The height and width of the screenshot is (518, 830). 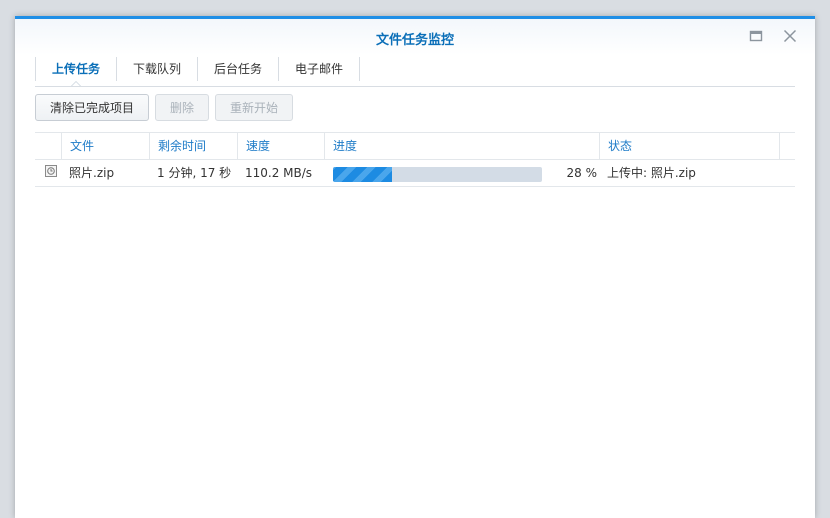 I want to click on tab-upload-tasks: 上传任务, so click(x=76, y=72).